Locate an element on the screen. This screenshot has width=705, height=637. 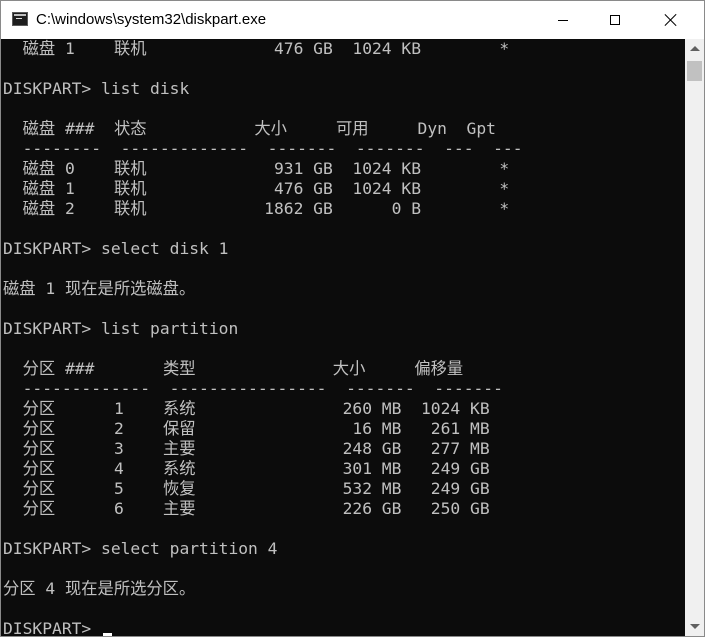
console-line: 分区 6 主要 226 GB 250 GB is located at coordinates (246, 508).